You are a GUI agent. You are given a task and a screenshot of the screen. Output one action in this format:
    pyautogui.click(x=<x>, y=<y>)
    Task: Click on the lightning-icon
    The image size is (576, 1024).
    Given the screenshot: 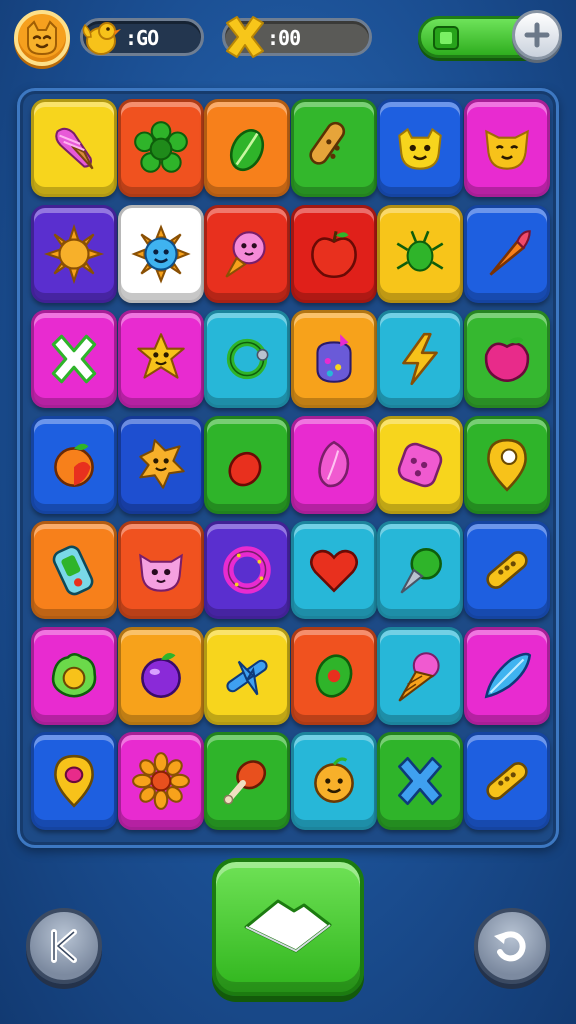 What is the action you would take?
    pyautogui.click(x=420, y=359)
    